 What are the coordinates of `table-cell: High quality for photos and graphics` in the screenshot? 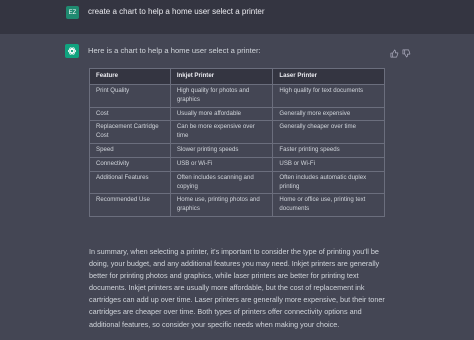 It's located at (221, 96).